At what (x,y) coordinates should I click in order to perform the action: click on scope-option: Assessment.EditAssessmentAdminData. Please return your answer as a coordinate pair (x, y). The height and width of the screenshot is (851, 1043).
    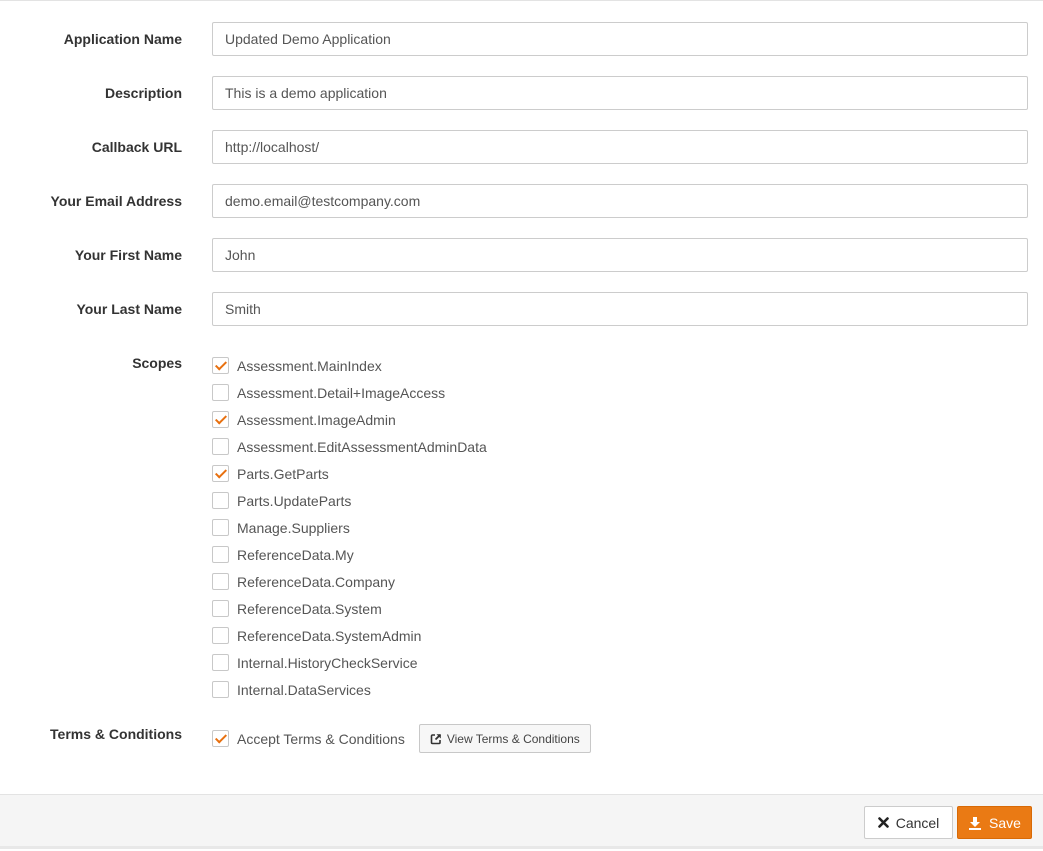
    Looking at the image, I should click on (349, 446).